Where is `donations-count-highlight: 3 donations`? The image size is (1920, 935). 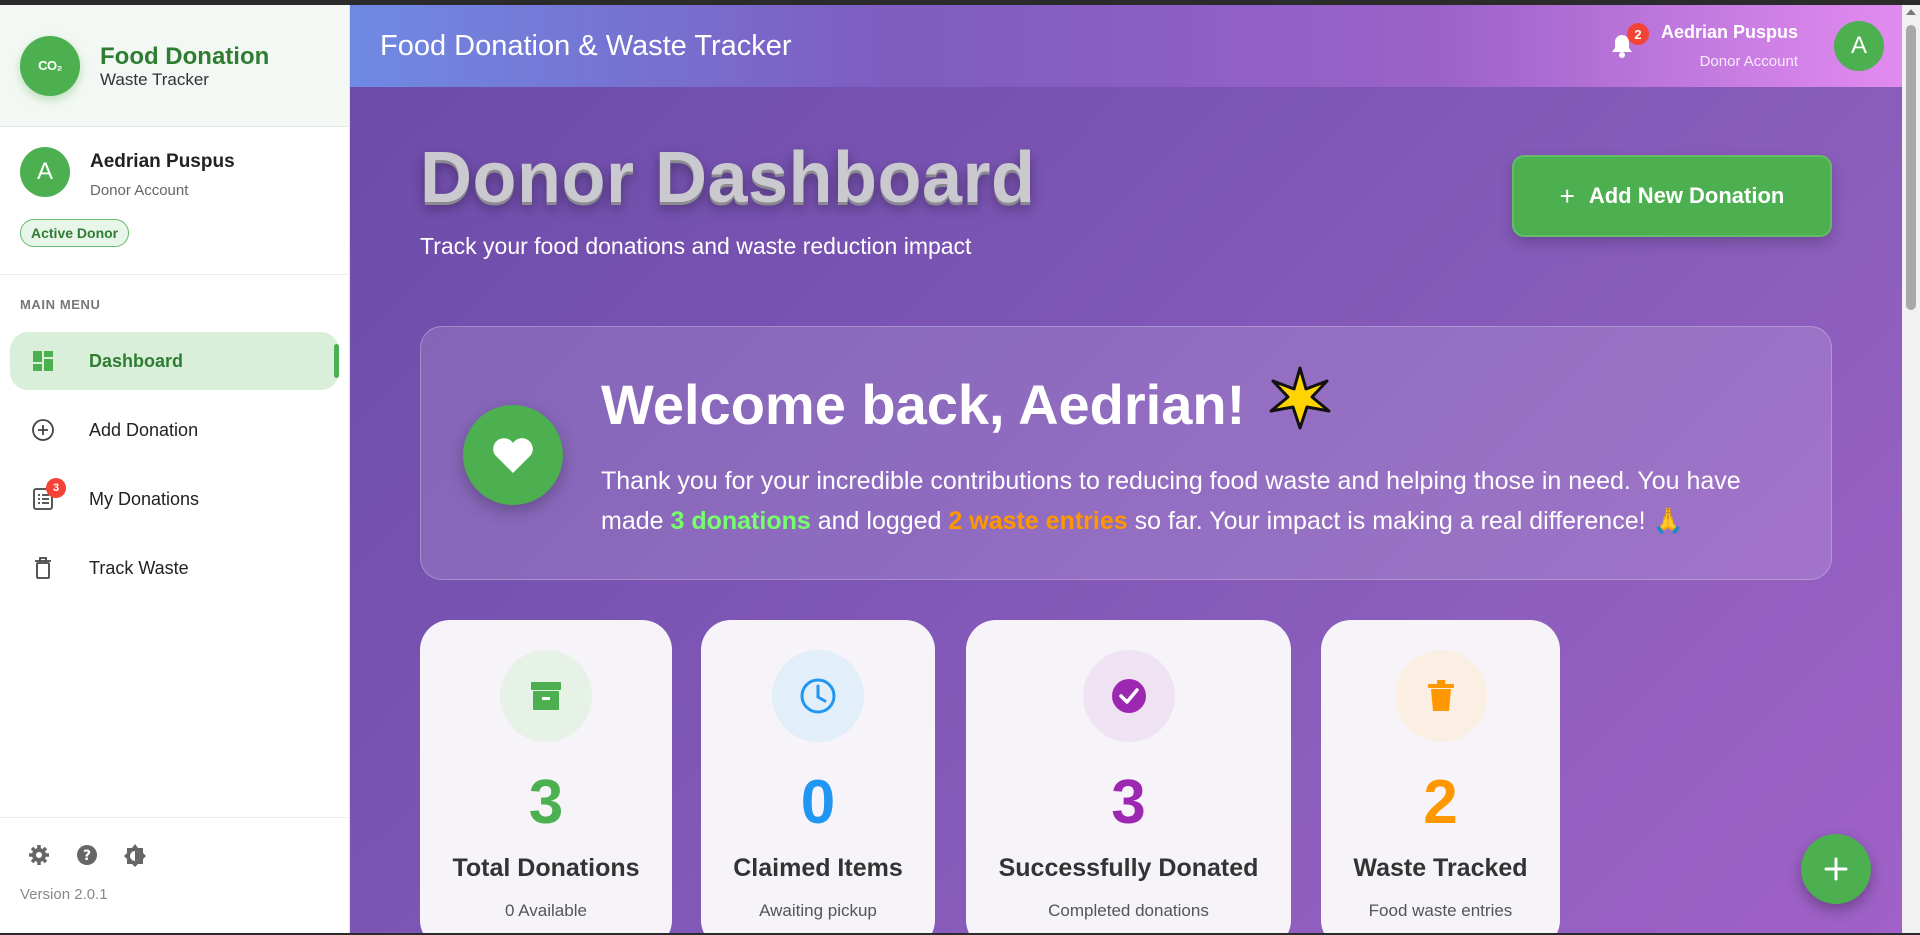 donations-count-highlight: 3 donations is located at coordinates (740, 521).